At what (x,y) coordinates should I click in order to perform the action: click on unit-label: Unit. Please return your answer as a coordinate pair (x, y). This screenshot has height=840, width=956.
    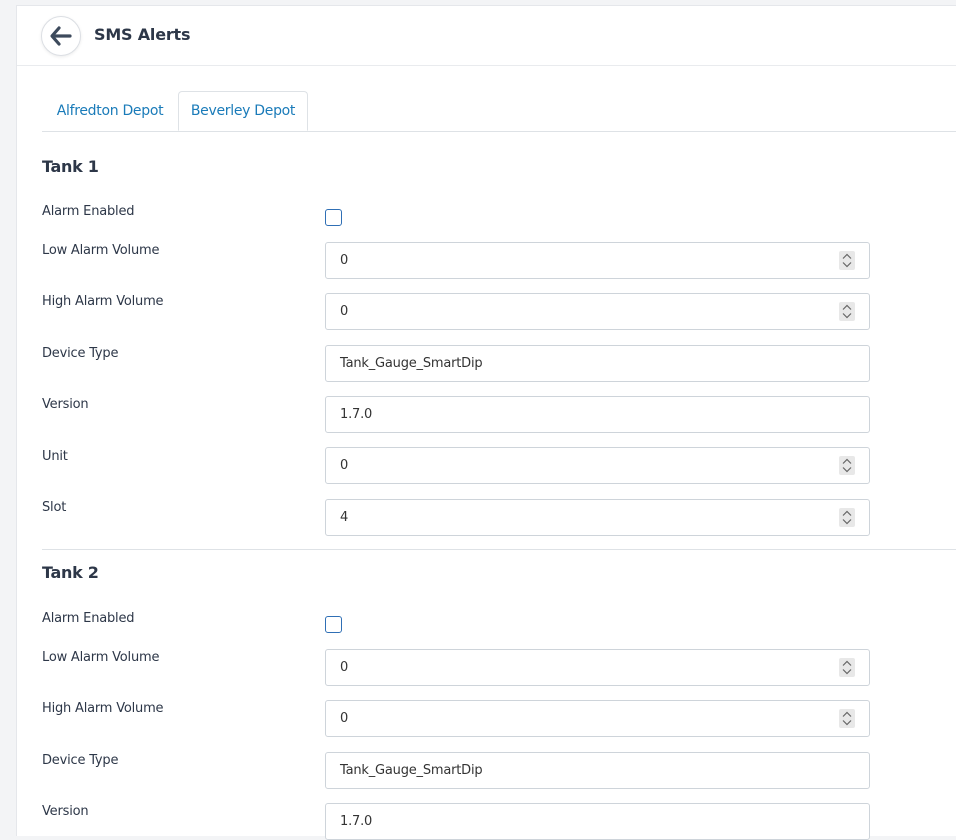
    Looking at the image, I should click on (55, 456).